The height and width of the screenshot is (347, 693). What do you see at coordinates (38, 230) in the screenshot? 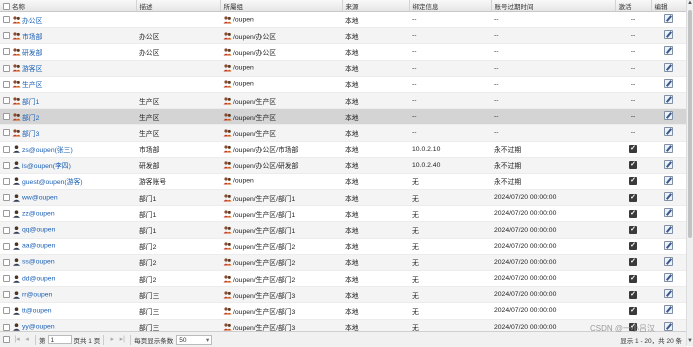
I see `row-name-link: qq@oupen` at bounding box center [38, 230].